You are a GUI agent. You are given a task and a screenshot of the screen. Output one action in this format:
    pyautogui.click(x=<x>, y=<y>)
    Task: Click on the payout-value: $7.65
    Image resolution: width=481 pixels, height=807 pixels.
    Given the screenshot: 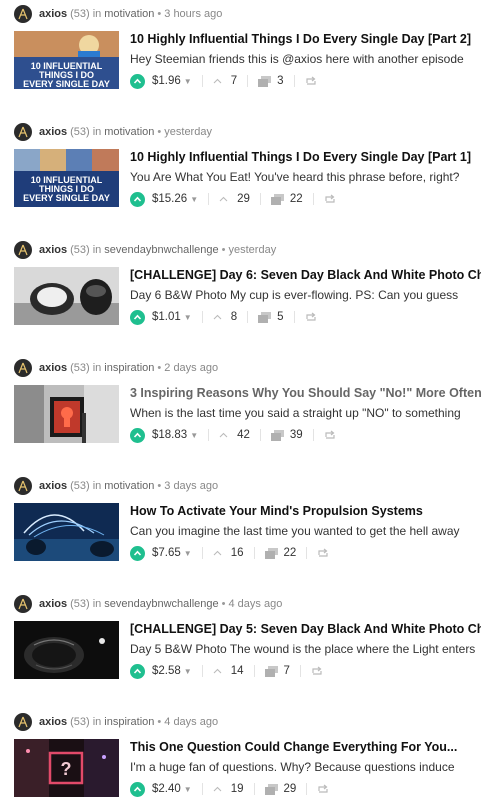 What is the action you would take?
    pyautogui.click(x=166, y=553)
    